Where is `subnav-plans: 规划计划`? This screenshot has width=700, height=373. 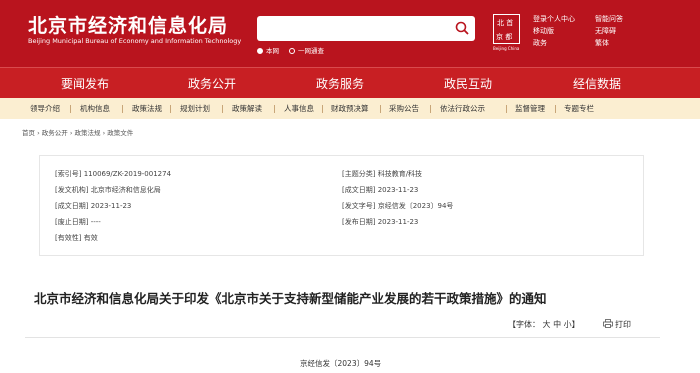
subnav-plans: 规划计划 is located at coordinates (195, 108).